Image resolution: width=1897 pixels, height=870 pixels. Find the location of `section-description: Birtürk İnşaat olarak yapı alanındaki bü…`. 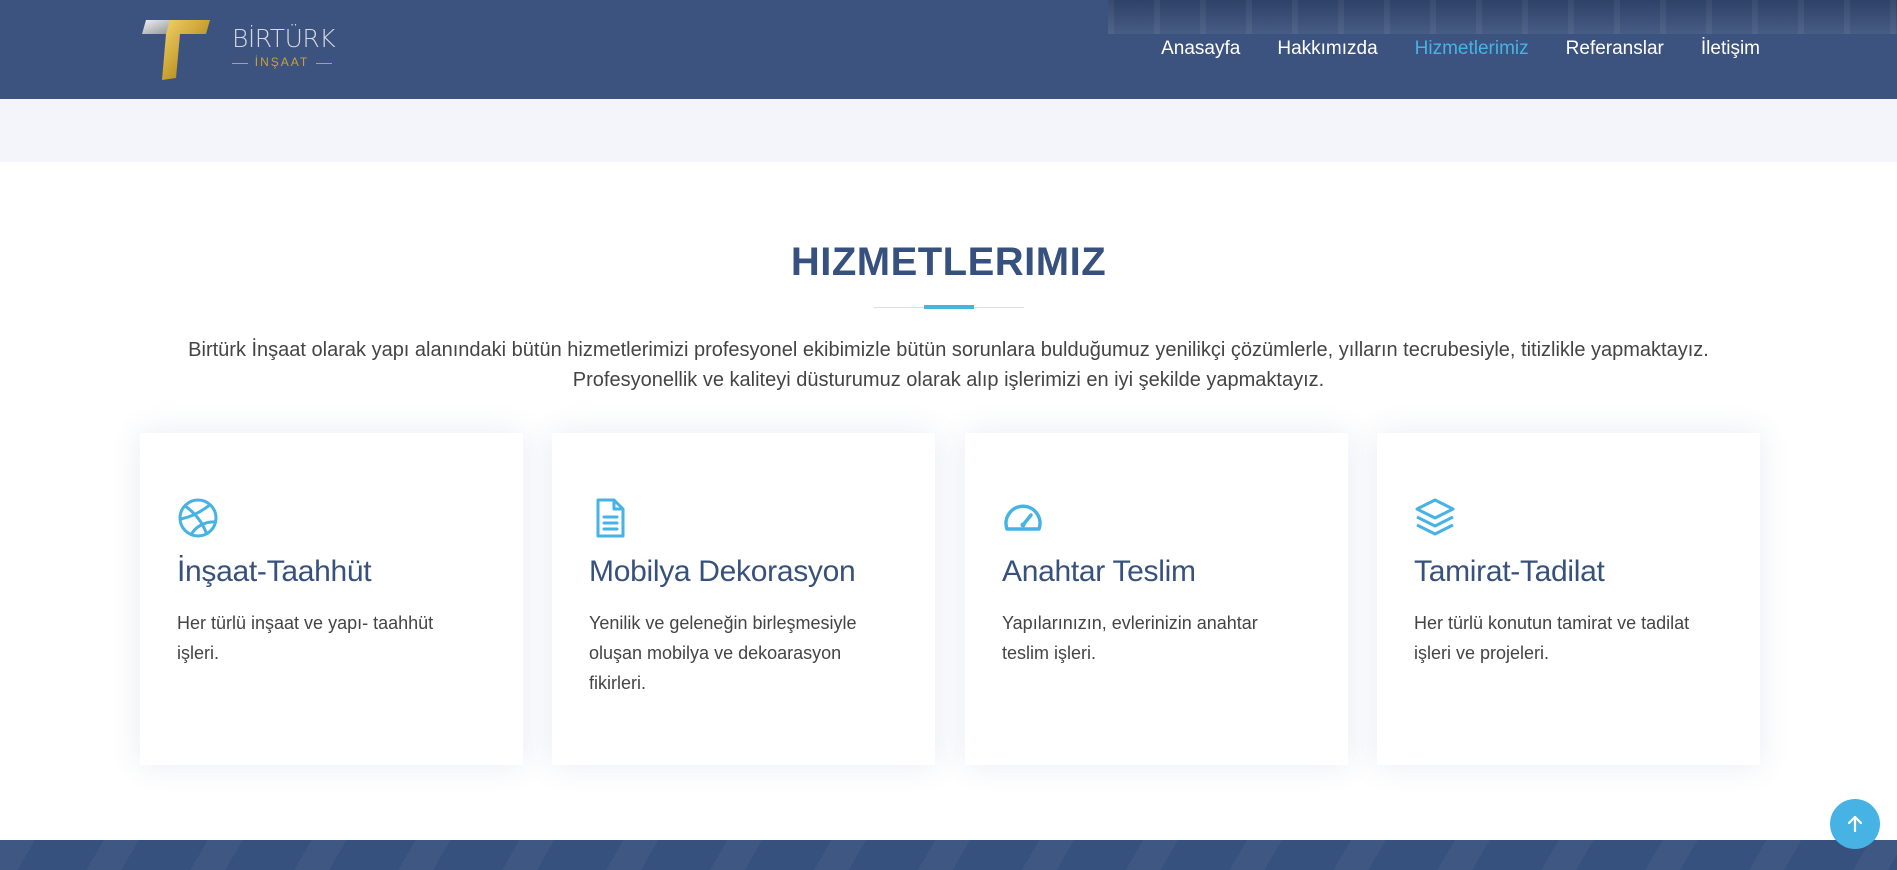

section-description: Birtürk İnşaat olarak yapı alanındaki bü… is located at coordinates (948, 365).